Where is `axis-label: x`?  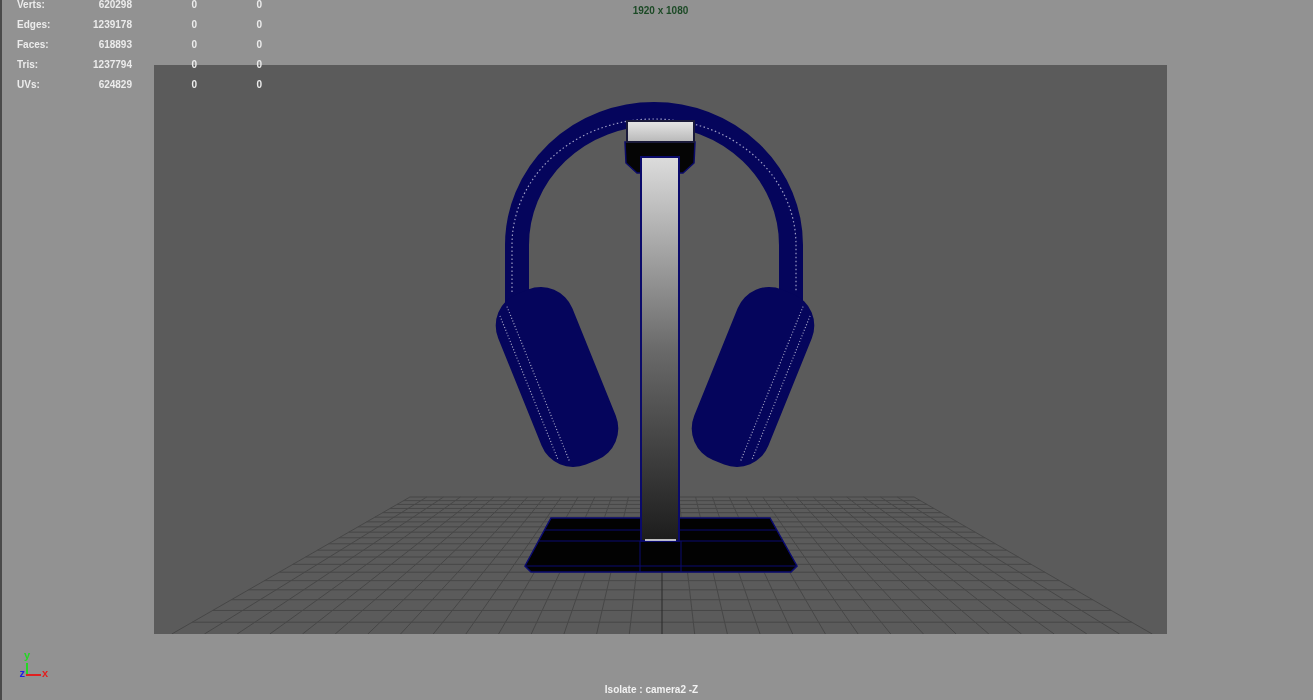 axis-label: x is located at coordinates (45, 673).